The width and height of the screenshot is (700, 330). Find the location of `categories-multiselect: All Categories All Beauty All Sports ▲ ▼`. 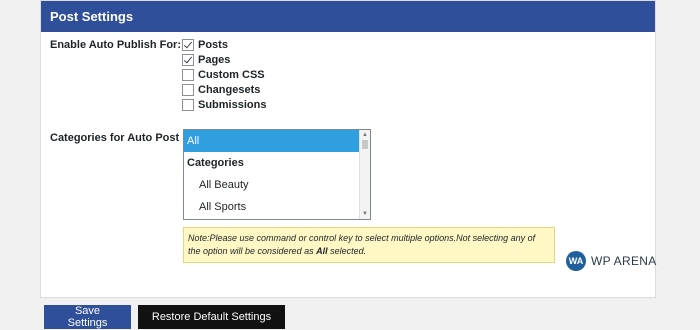

categories-multiselect: All Categories All Beauty All Sports ▲ ▼ is located at coordinates (277, 174).